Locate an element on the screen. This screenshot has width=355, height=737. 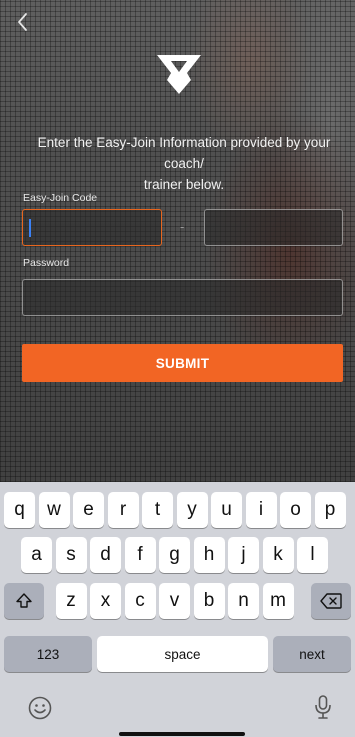
password-label: Password is located at coordinates (46, 263).